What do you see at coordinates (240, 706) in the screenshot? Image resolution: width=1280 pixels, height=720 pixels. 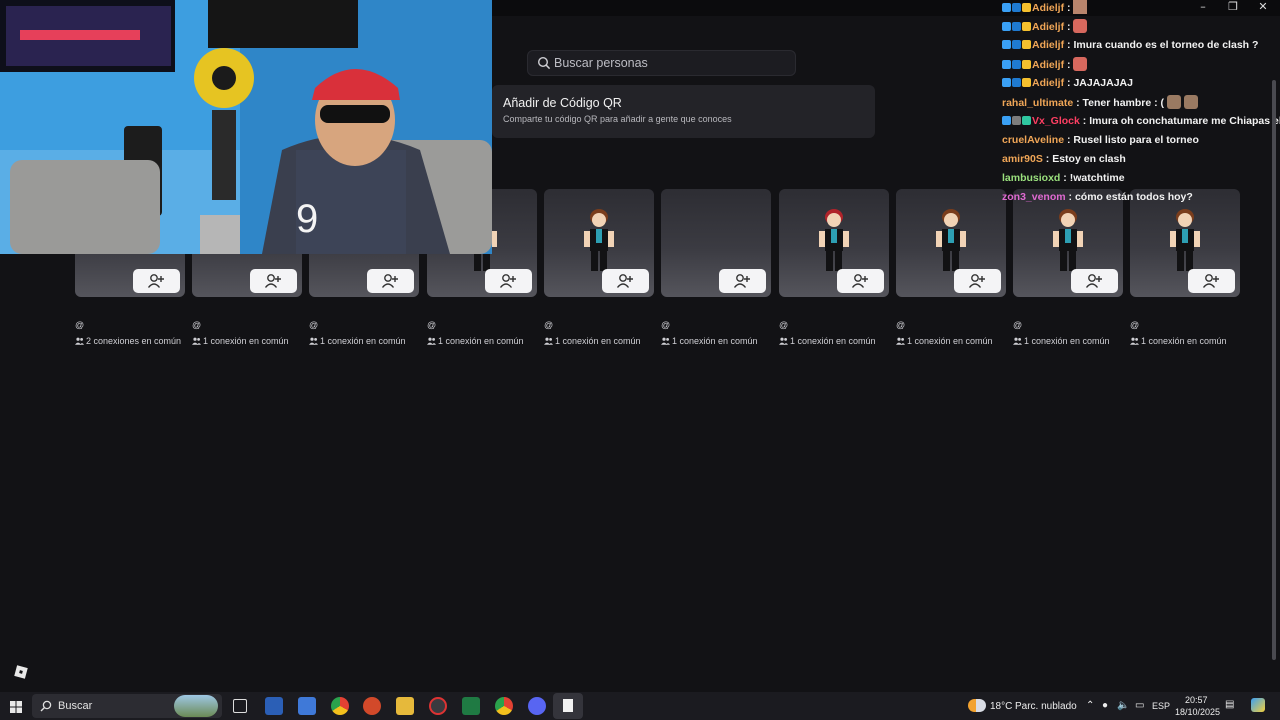 I see `task-view-icon` at bounding box center [240, 706].